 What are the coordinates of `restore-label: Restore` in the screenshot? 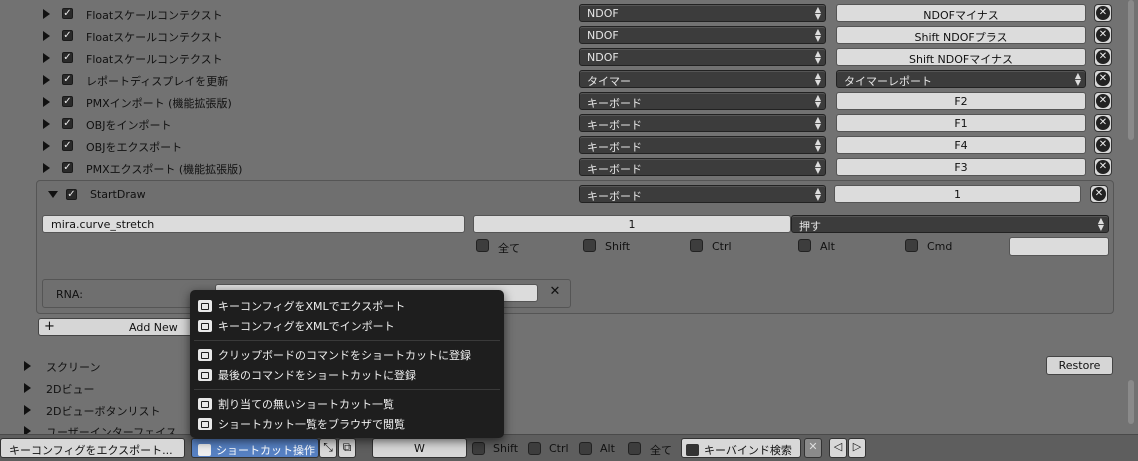 It's located at (1079, 365).